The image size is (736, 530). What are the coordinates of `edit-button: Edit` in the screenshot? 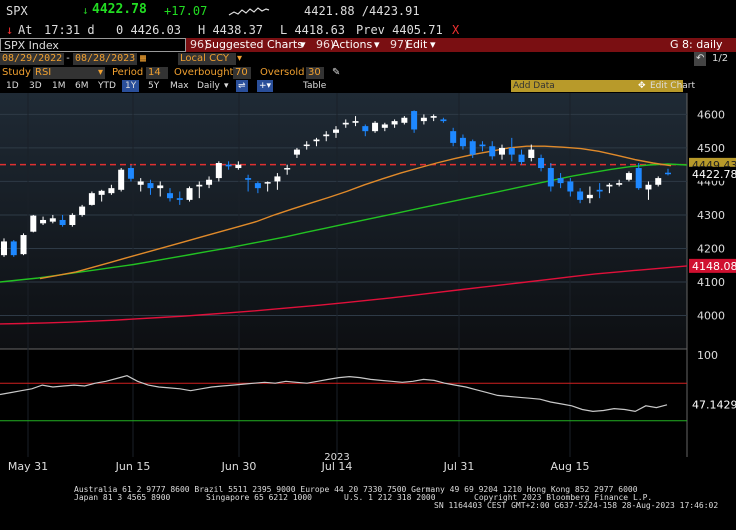 It's located at (416, 45).